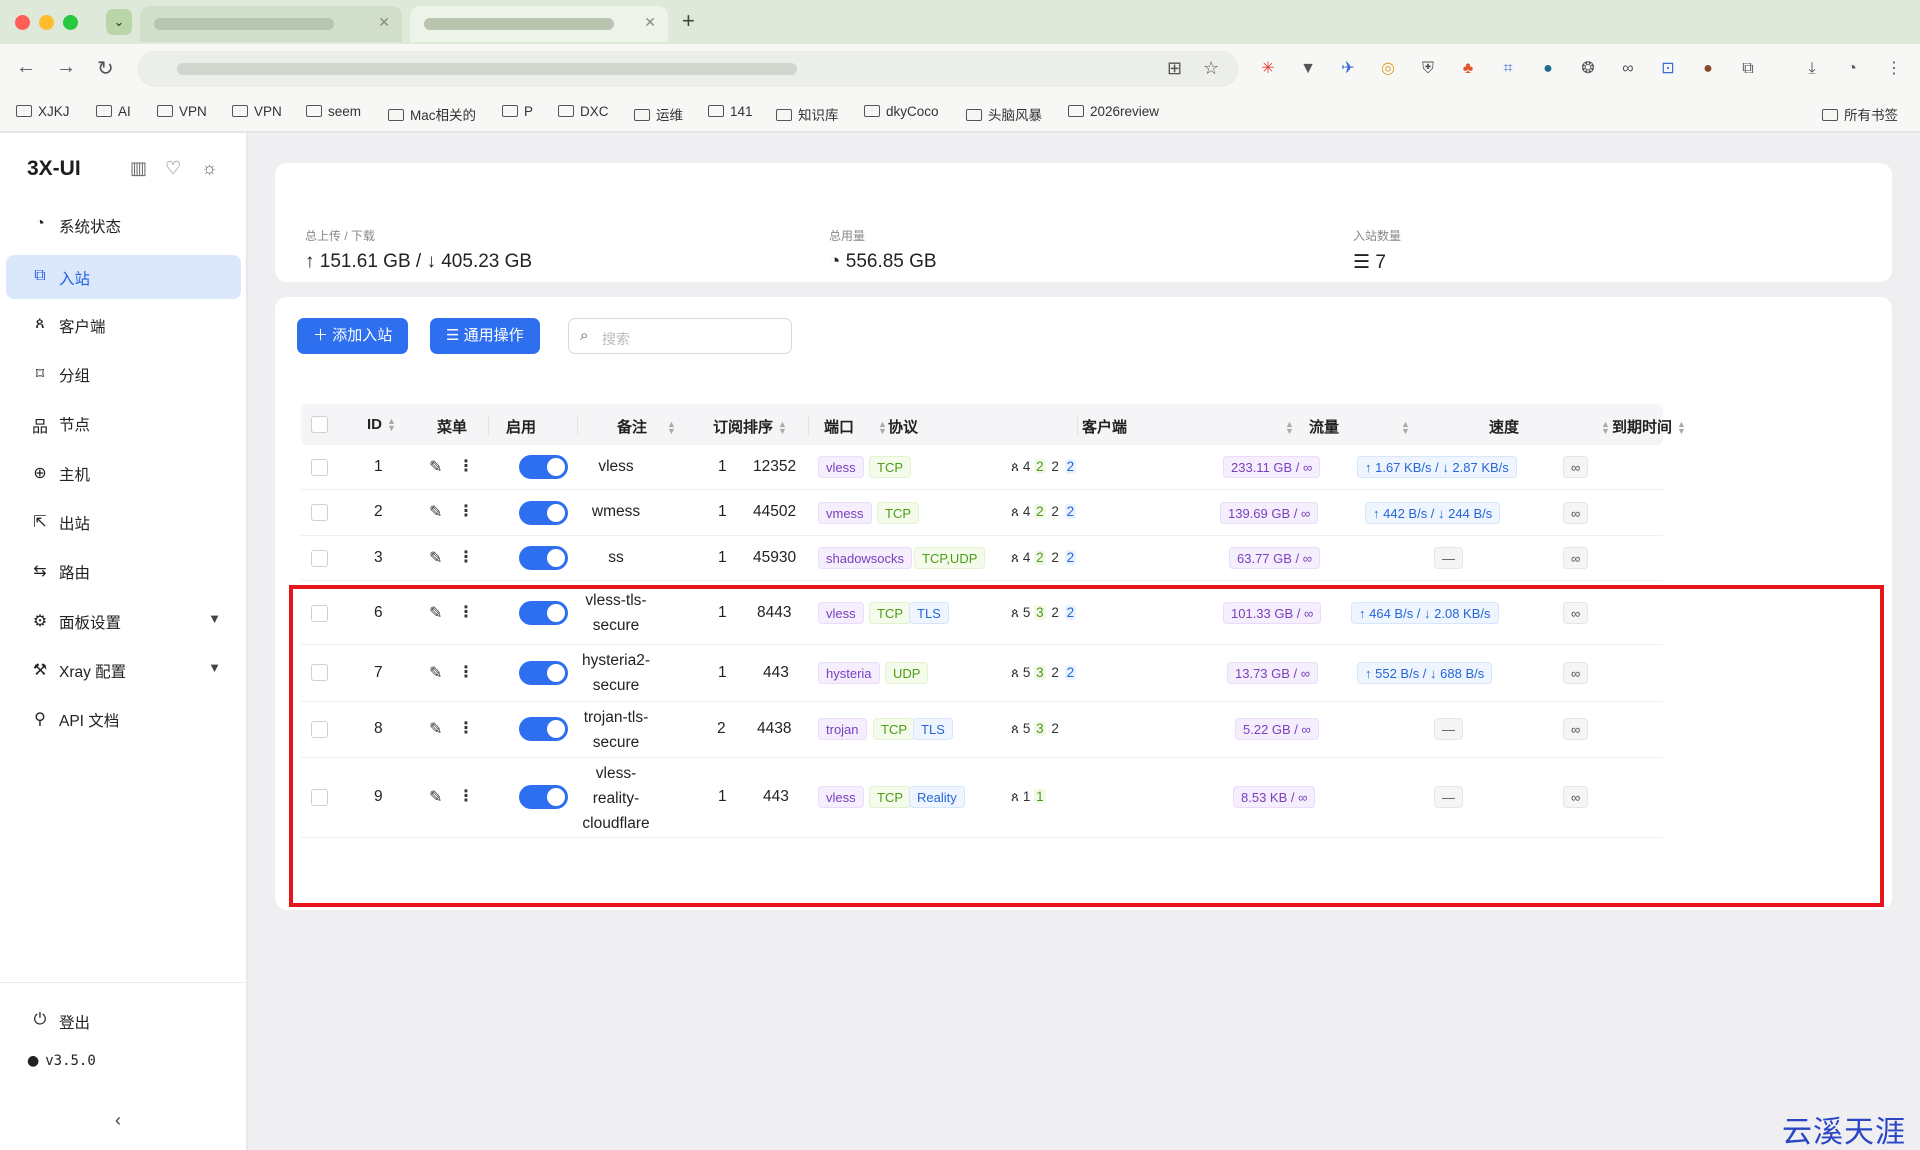 The height and width of the screenshot is (1150, 1920). What do you see at coordinates (123, 670) in the screenshot?
I see `sidebar-item-xray-config: ⚒ Xray 配置 ▼` at bounding box center [123, 670].